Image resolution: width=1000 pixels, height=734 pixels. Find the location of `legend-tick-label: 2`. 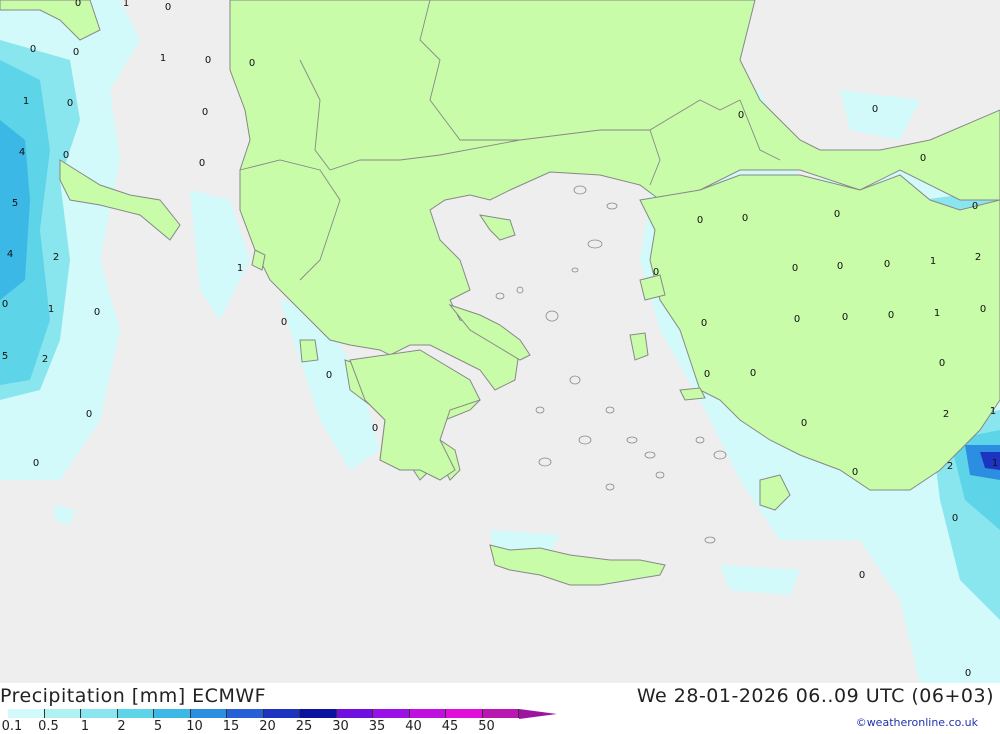

legend-tick-label: 2 is located at coordinates (121, 726).